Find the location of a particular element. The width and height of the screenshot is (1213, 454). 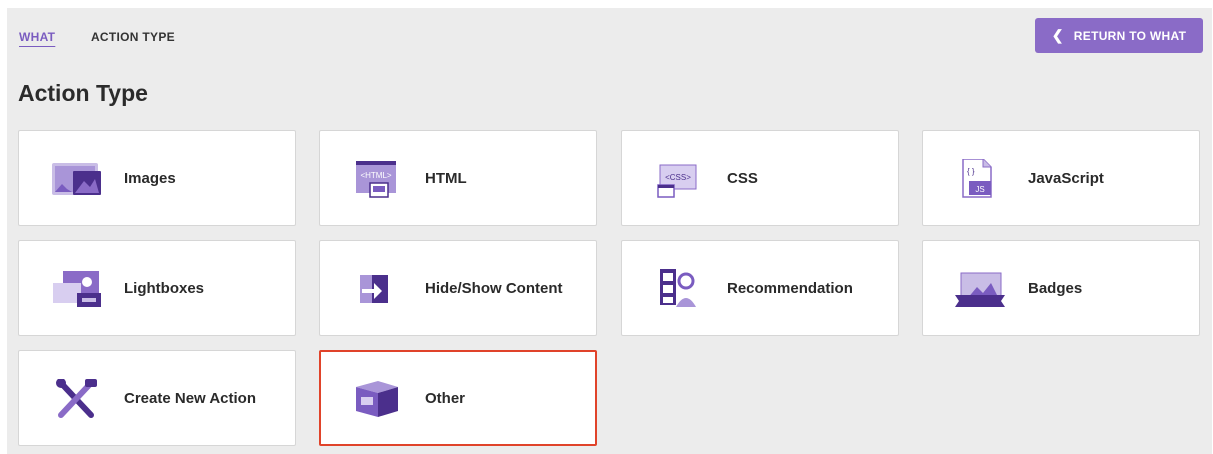

card-images: Images is located at coordinates (157, 178).